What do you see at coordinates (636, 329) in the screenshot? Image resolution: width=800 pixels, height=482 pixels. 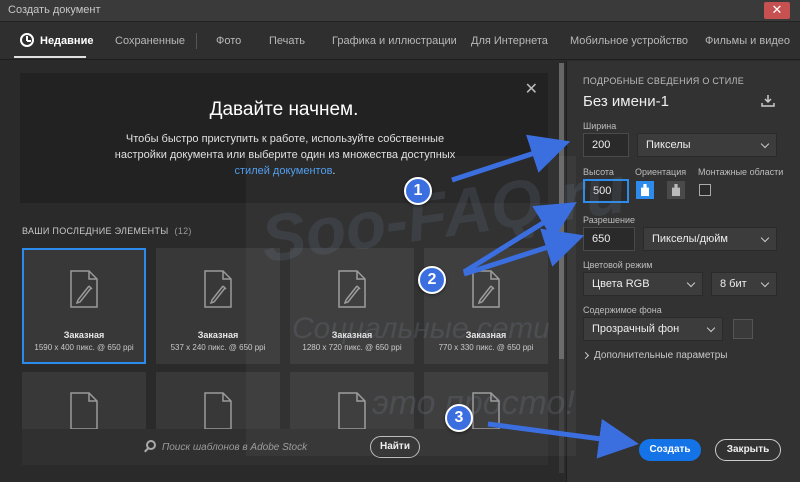 I see `background-value: Прозрачный фон` at bounding box center [636, 329].